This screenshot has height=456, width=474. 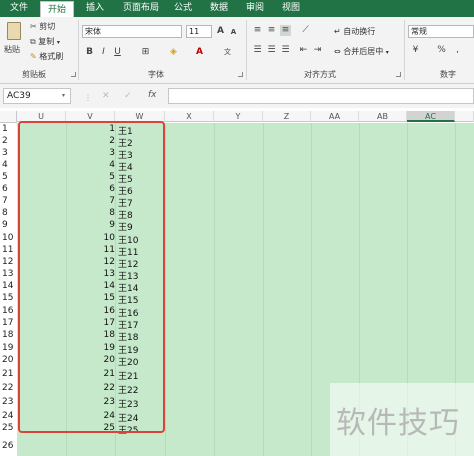 I want to click on row-header: 8, so click(x=8, y=213).